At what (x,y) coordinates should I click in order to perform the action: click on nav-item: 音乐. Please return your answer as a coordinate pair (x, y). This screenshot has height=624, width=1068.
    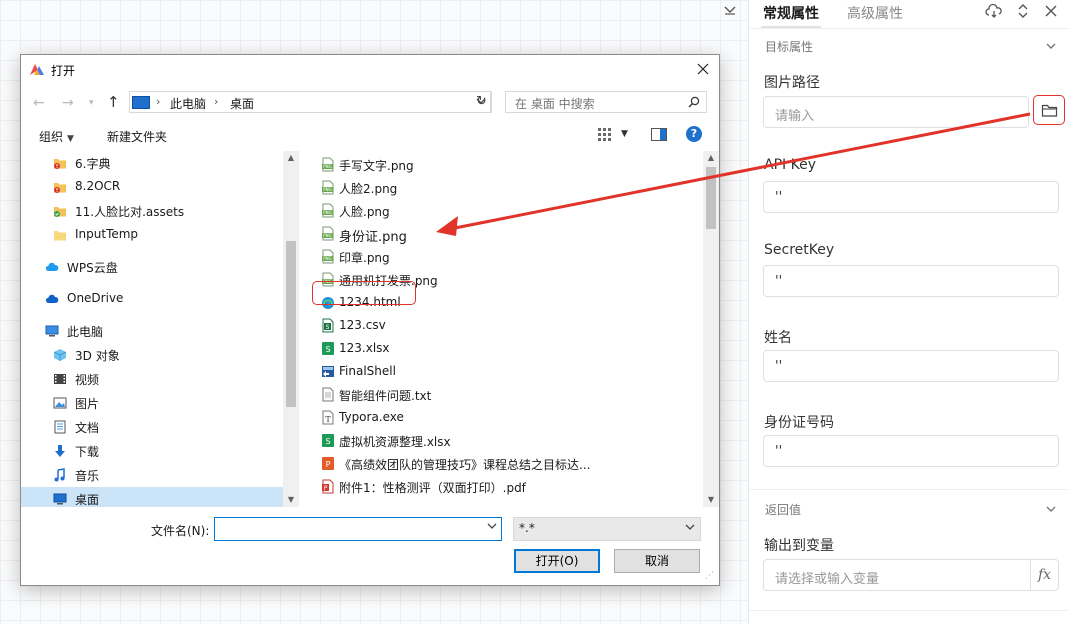
    Looking at the image, I should click on (152, 475).